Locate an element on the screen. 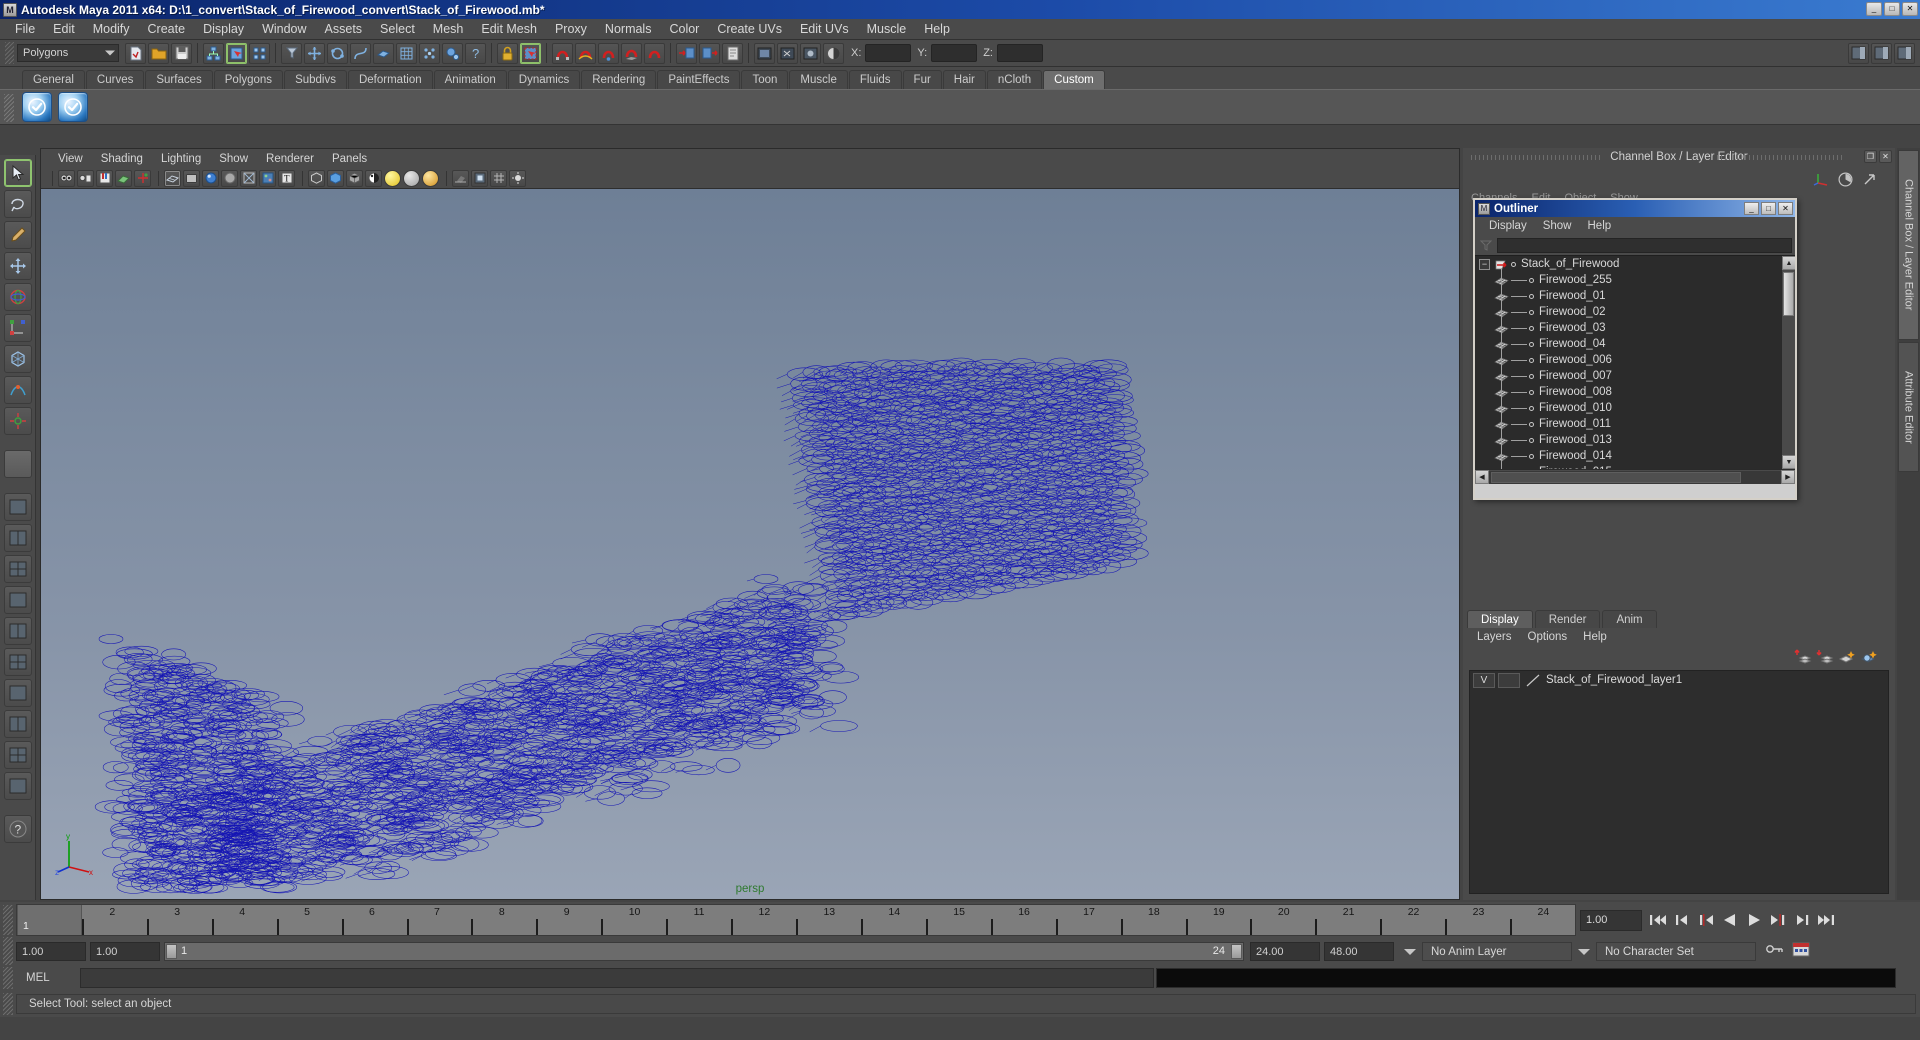 Image resolution: width=1920 pixels, height=1040 pixels. rotate-tool-icon is located at coordinates (17, 297).